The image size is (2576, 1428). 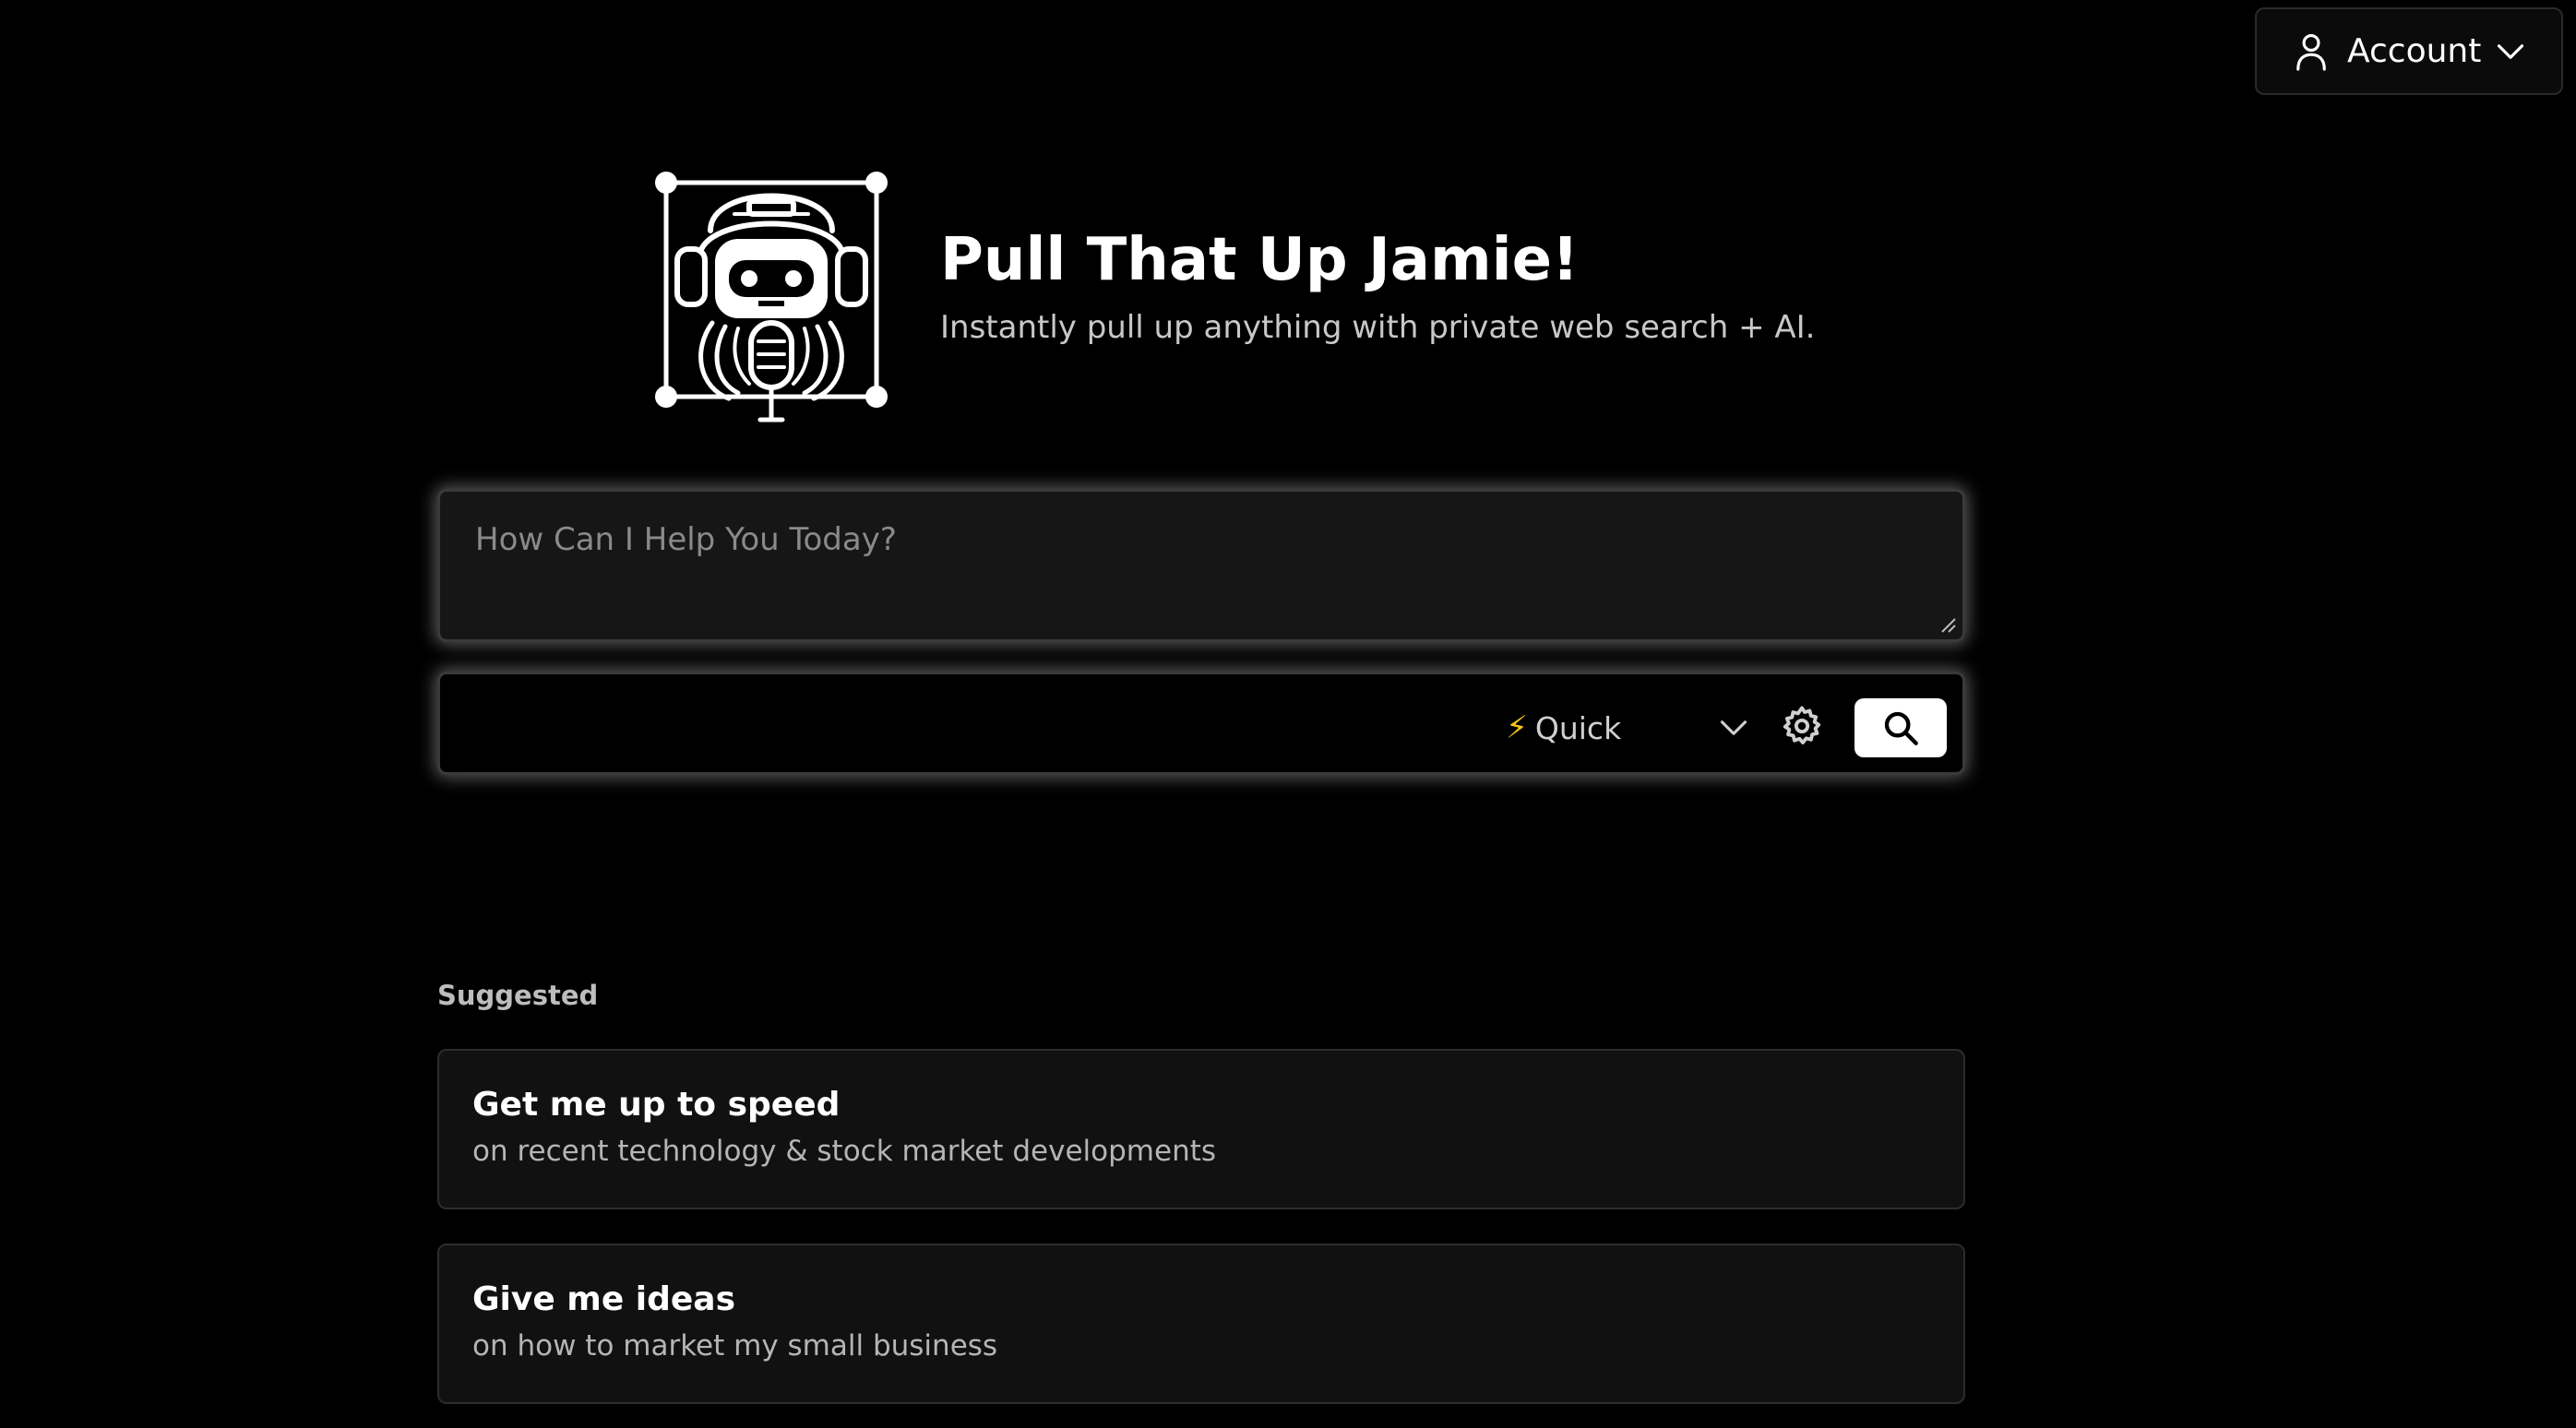 What do you see at coordinates (1517, 727) in the screenshot?
I see `lightning-bolt-icon: ⚡` at bounding box center [1517, 727].